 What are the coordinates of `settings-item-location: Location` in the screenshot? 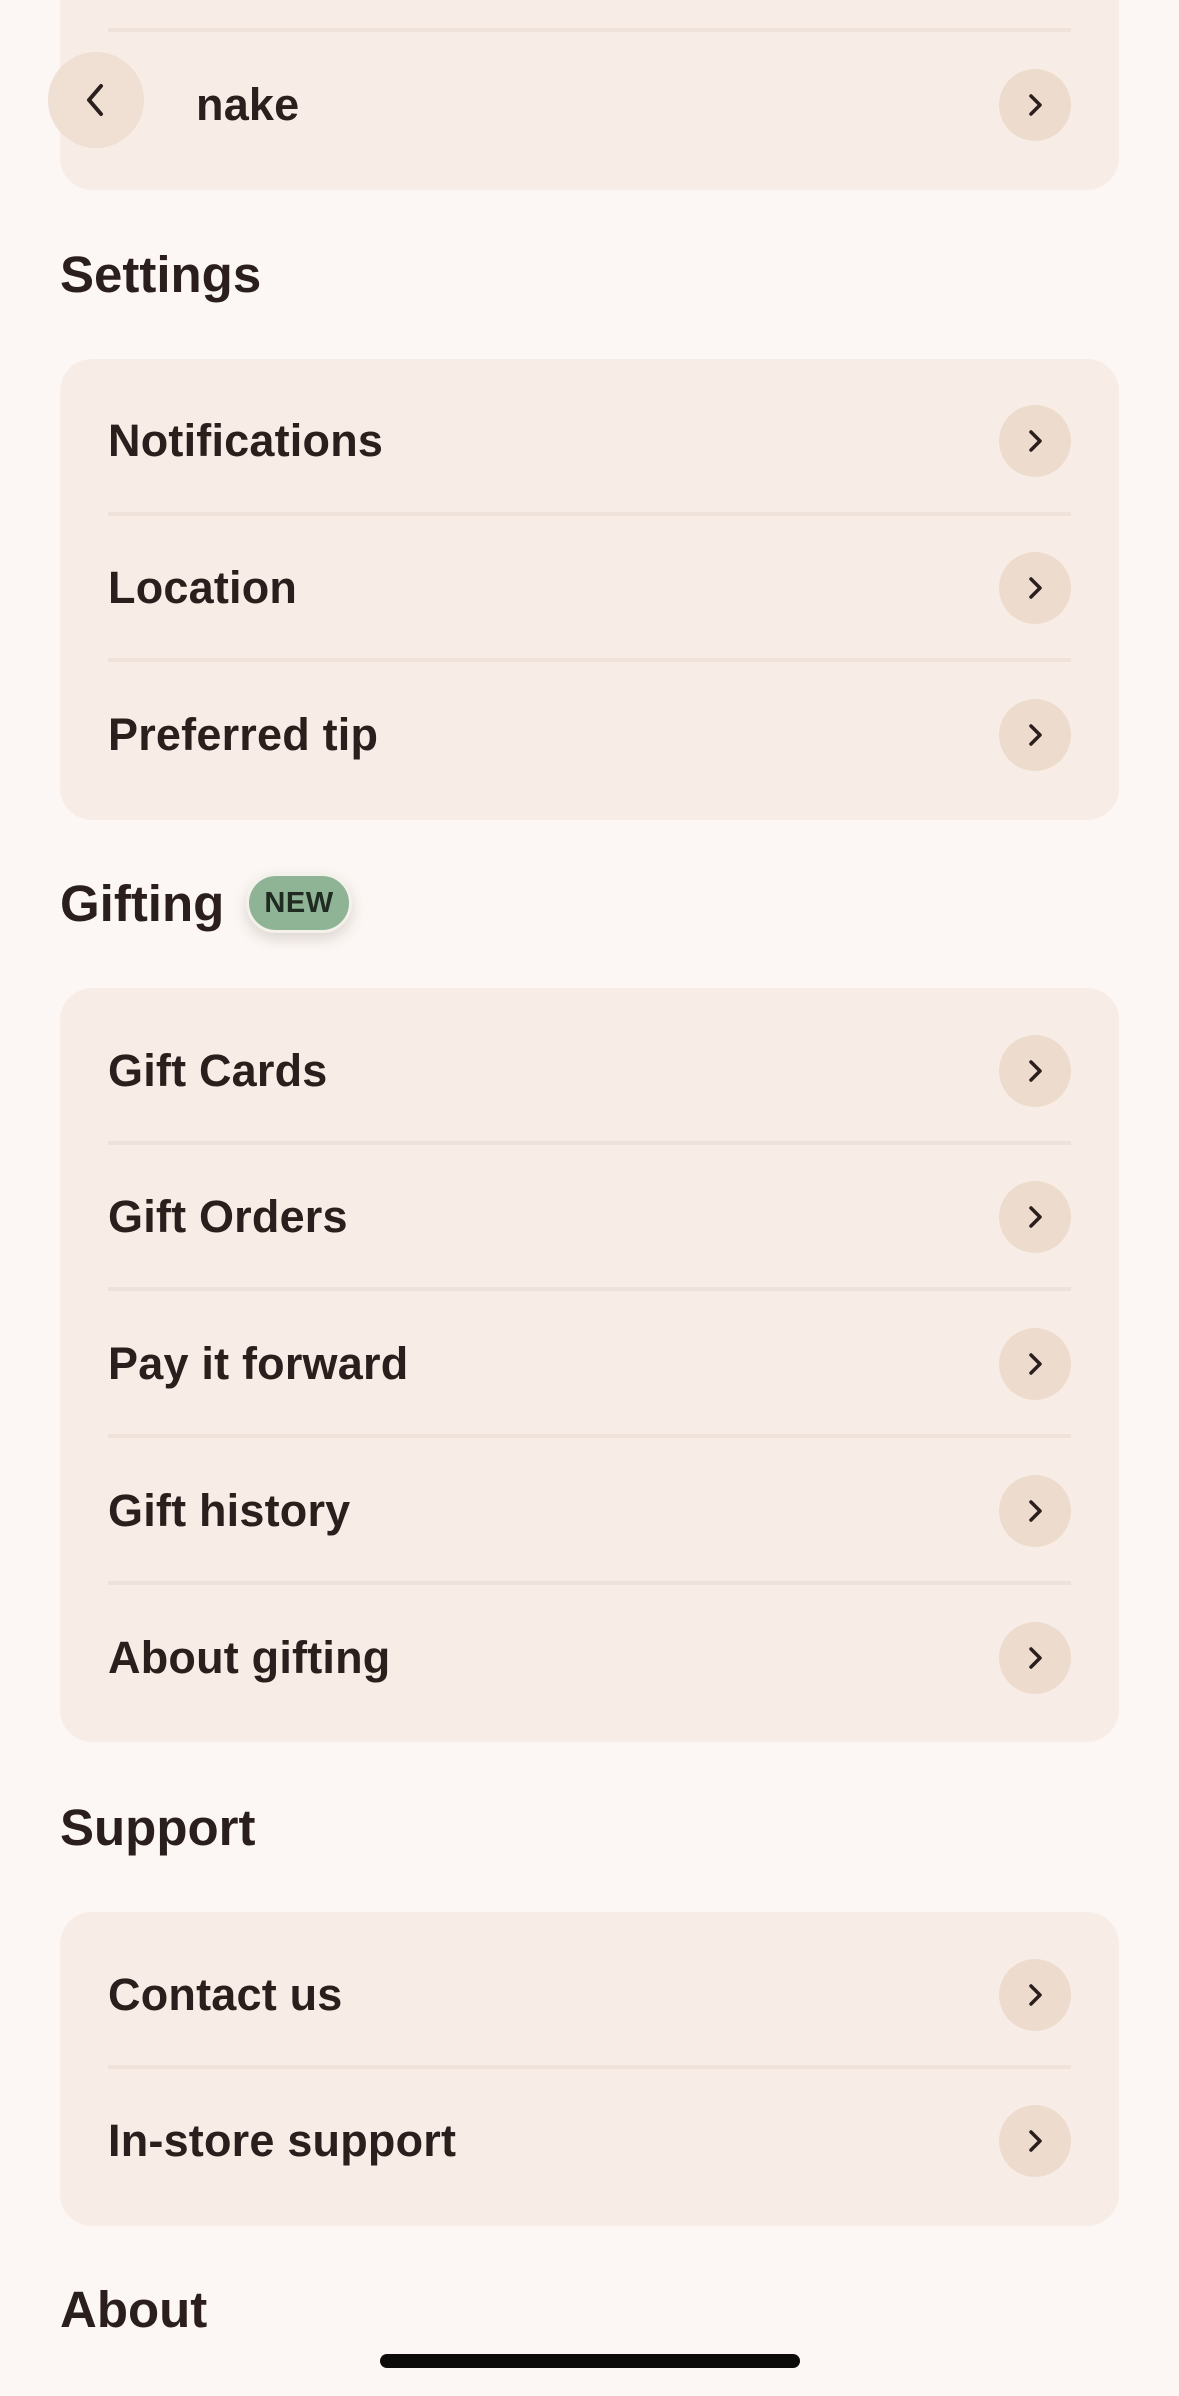 It's located at (589, 588).